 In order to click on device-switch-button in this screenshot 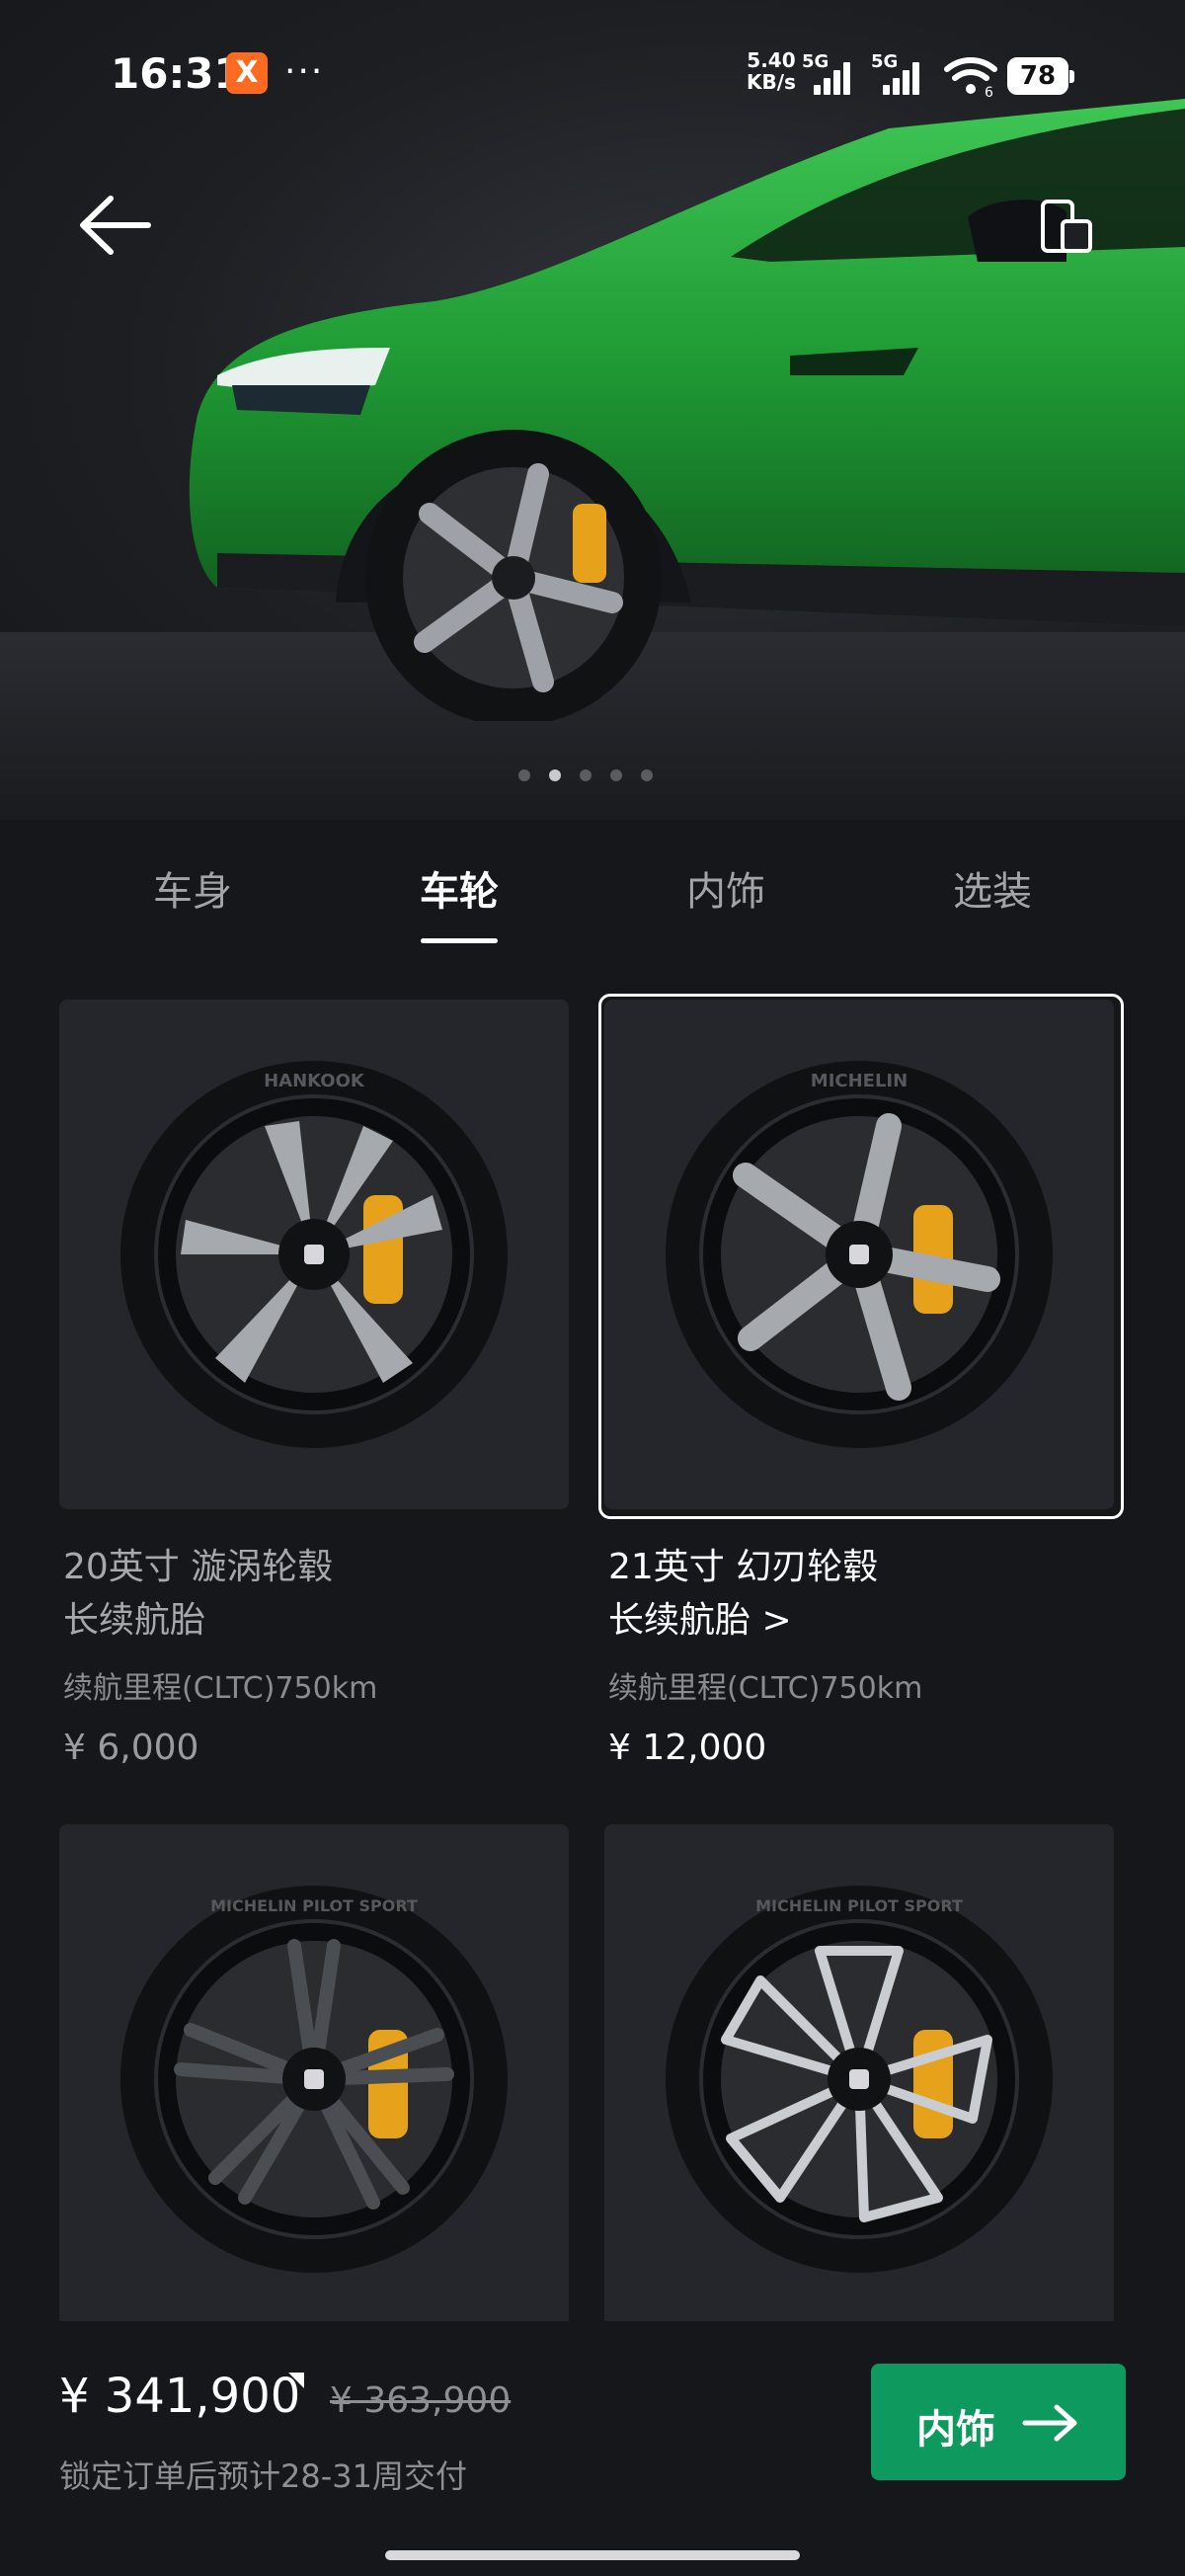, I will do `click(1066, 227)`.